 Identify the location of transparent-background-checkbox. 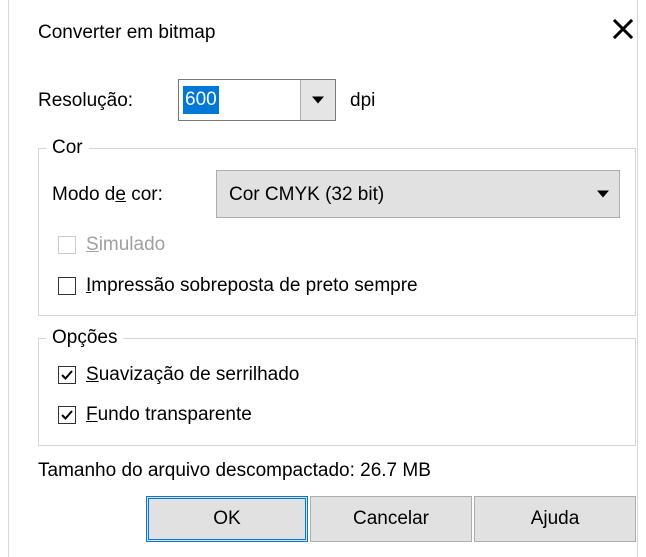
(67, 415).